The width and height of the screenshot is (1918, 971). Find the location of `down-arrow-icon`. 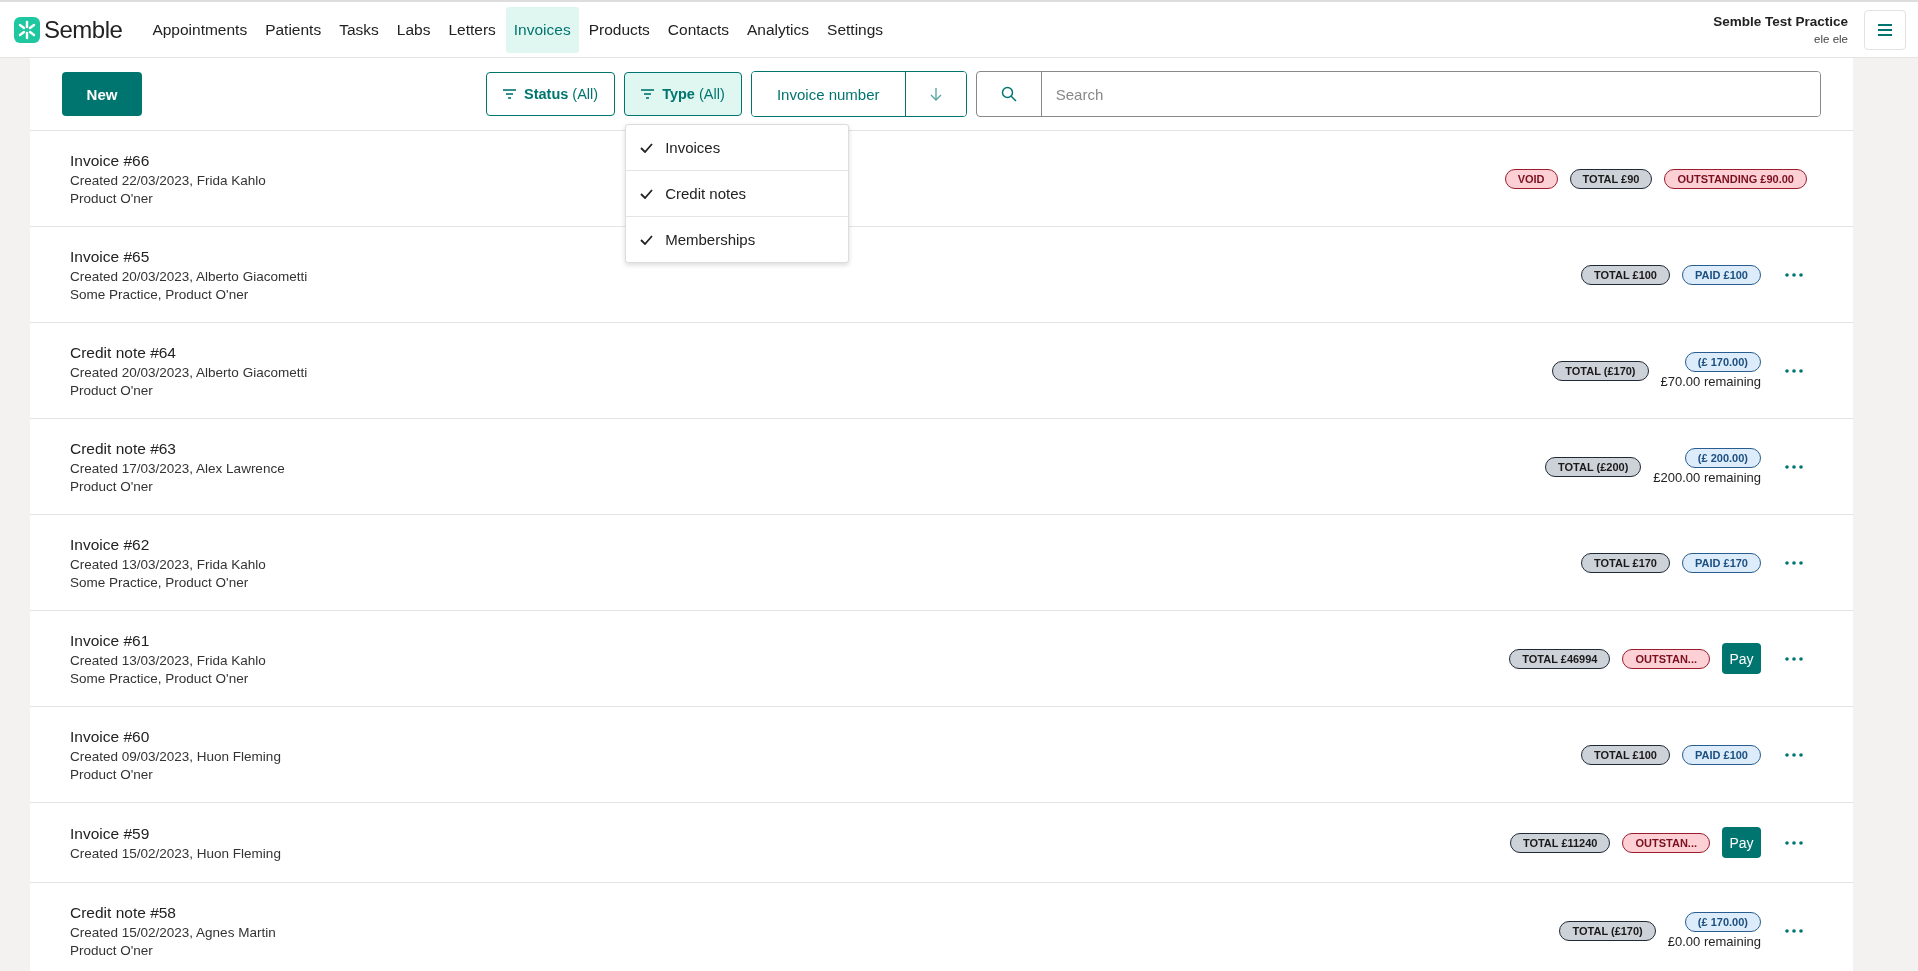

down-arrow-icon is located at coordinates (935, 94).